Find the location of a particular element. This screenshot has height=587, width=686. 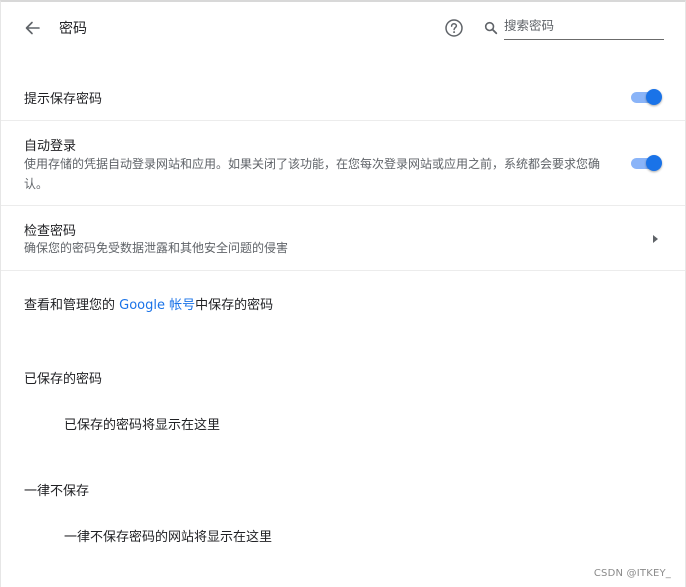

check-passwords-row: 检查密码 确保您的密码免受数据泄露和其他安全问题的侵害 is located at coordinates (343, 238).